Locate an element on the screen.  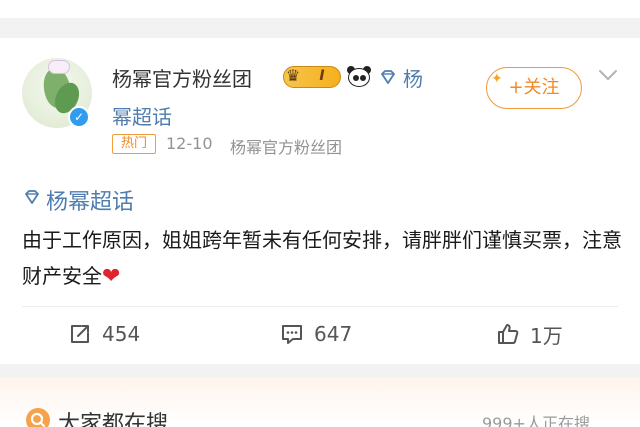
previous-card-edge is located at coordinates (320, 9).